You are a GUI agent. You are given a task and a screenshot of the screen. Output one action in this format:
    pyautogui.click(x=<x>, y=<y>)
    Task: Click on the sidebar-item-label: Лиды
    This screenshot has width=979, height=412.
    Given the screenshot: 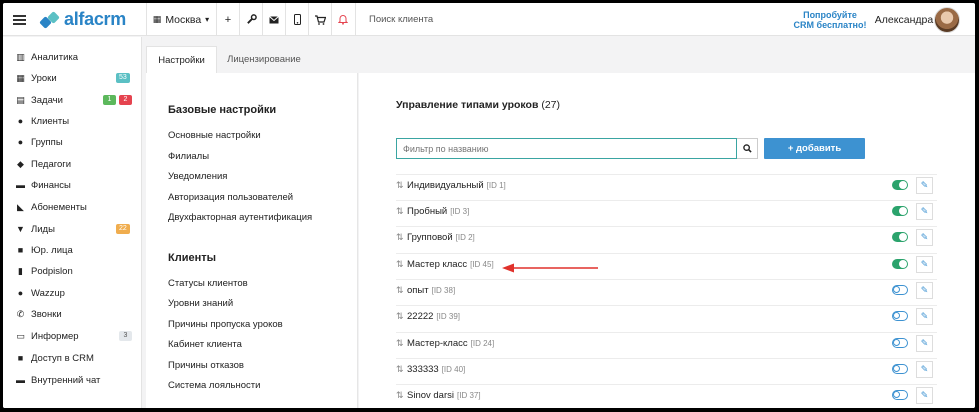 What is the action you would take?
    pyautogui.click(x=43, y=229)
    